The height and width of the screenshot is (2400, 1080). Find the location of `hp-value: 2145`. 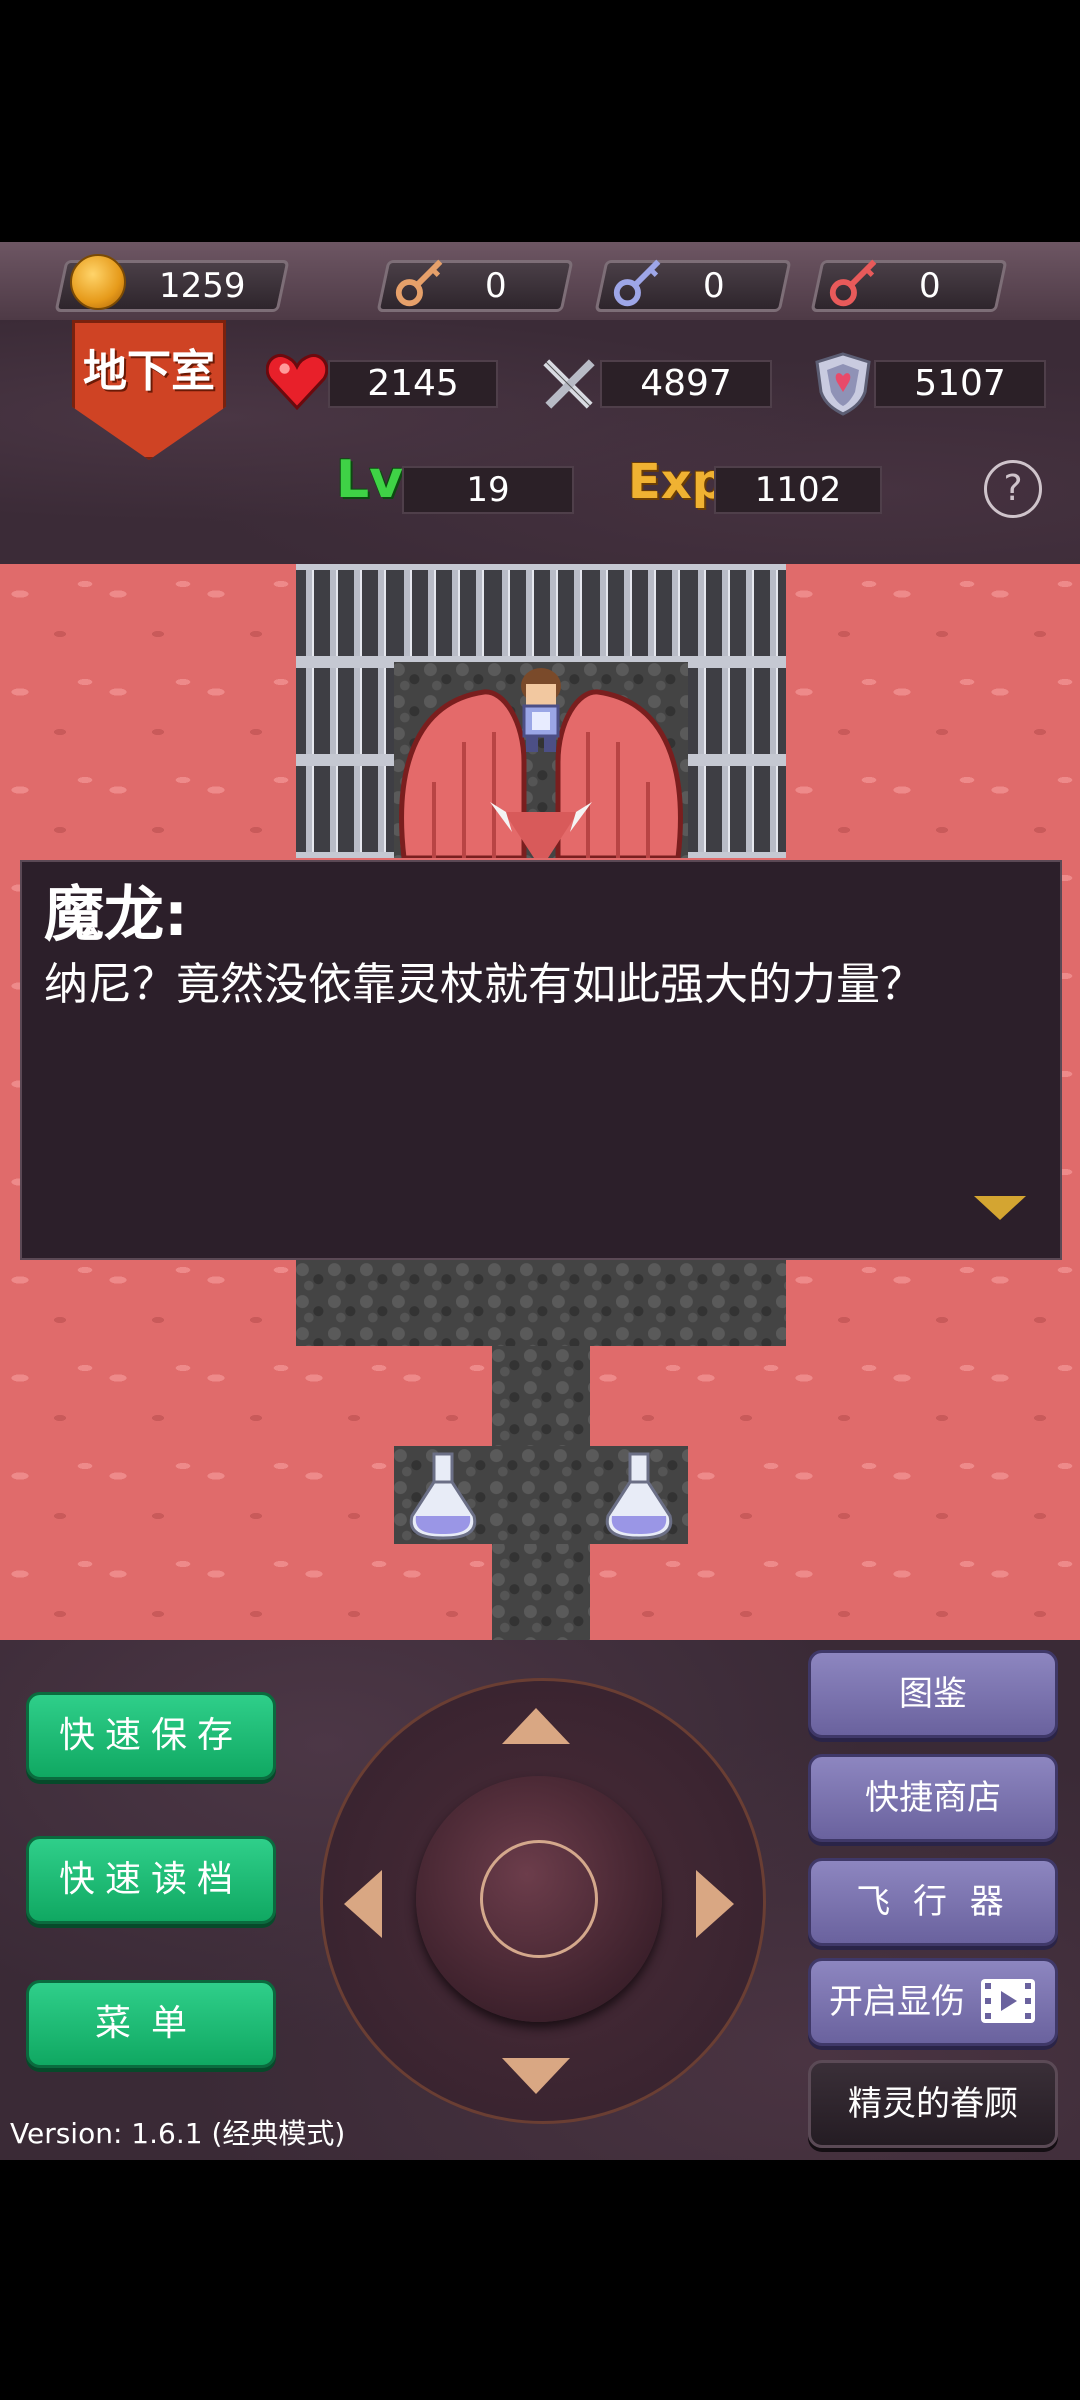

hp-value: 2145 is located at coordinates (413, 383).